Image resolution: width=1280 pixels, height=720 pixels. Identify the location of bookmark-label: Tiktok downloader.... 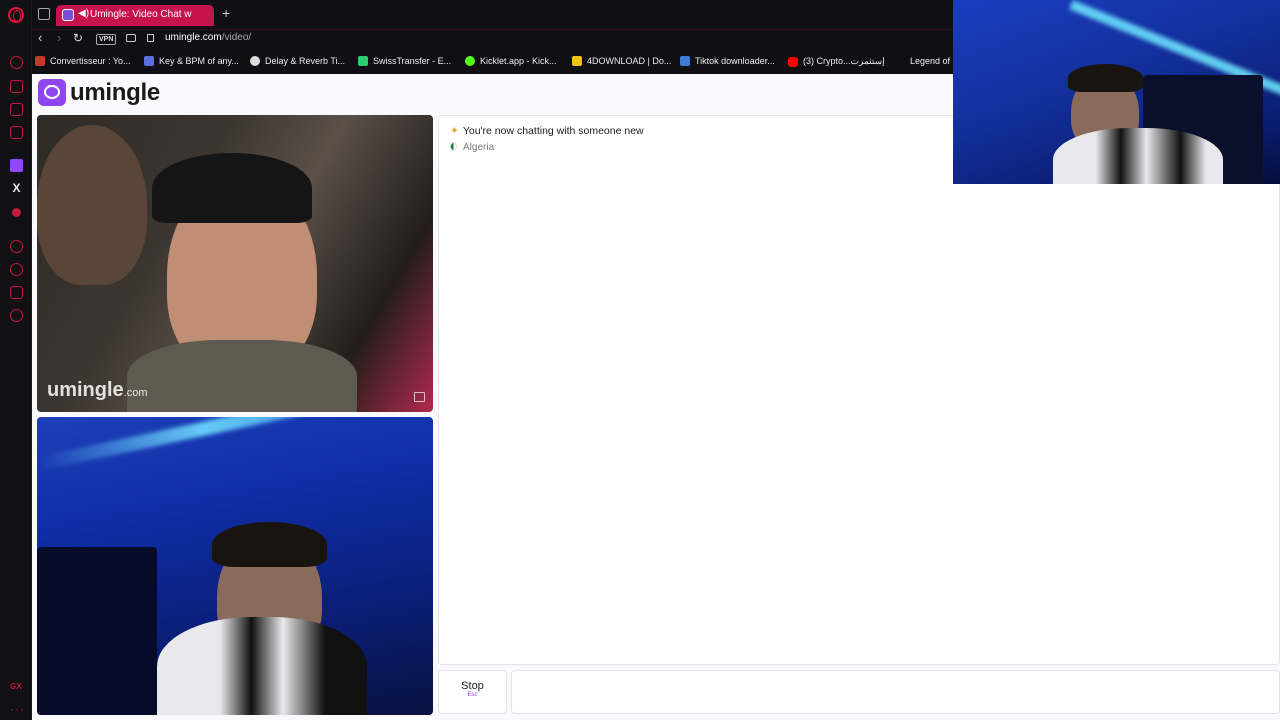
(735, 61).